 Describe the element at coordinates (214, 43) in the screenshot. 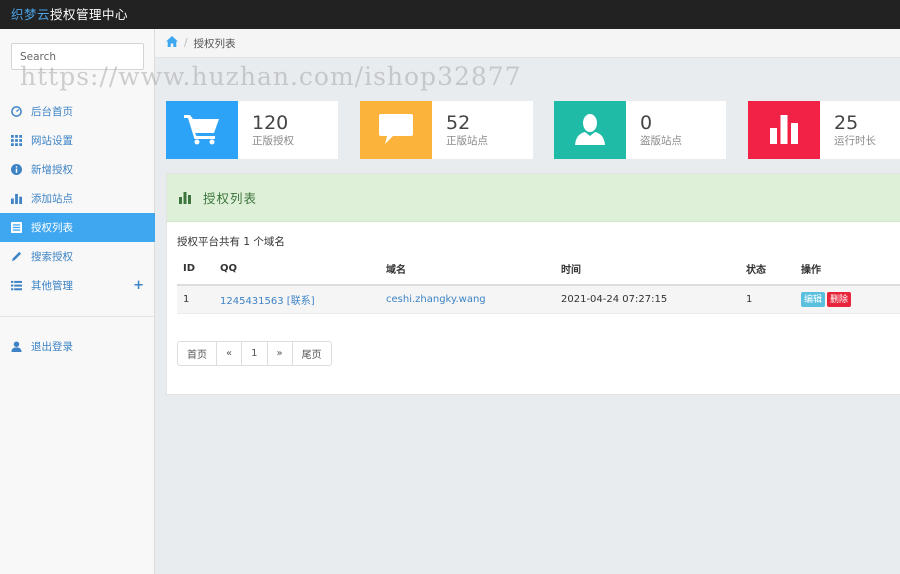

I see `breadcrumb-current: 授权列表` at that location.